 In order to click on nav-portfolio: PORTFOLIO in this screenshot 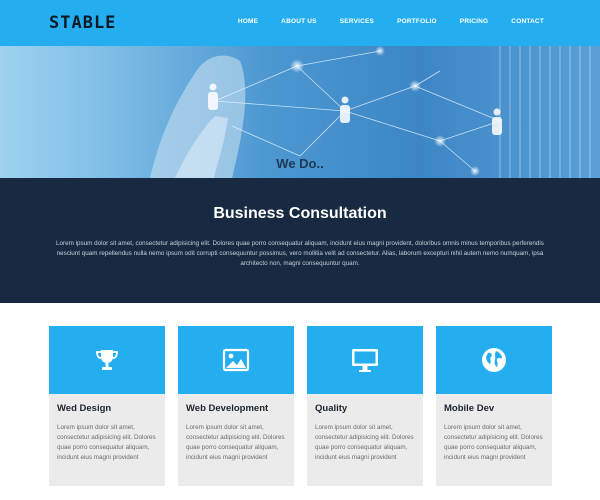, I will do `click(417, 21)`.